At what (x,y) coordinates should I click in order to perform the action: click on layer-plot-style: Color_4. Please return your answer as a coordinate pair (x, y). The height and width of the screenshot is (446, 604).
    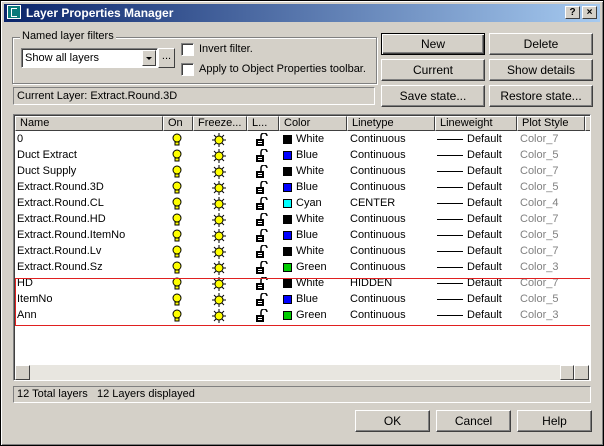
    Looking at the image, I should click on (550, 204).